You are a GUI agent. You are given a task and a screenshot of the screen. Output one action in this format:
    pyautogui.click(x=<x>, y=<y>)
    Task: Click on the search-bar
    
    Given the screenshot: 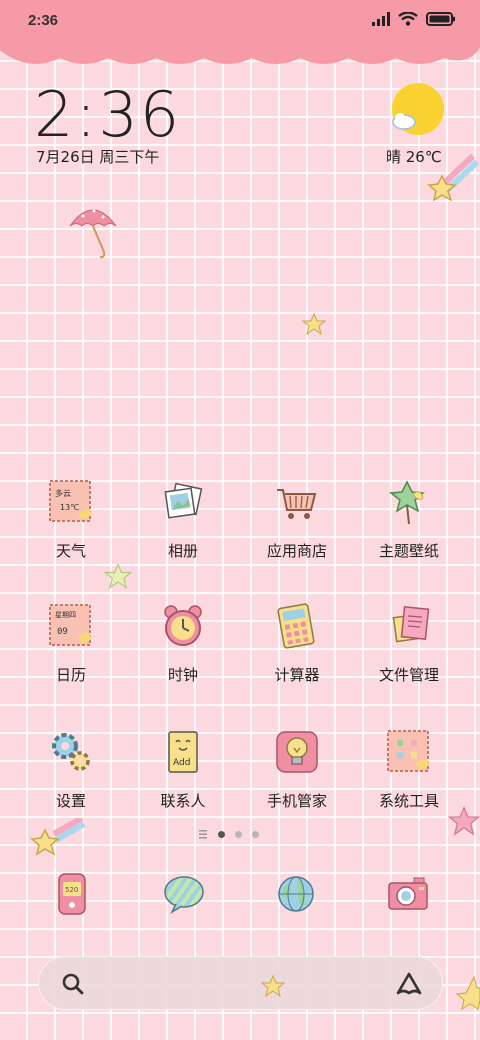 What is the action you would take?
    pyautogui.click(x=240, y=983)
    